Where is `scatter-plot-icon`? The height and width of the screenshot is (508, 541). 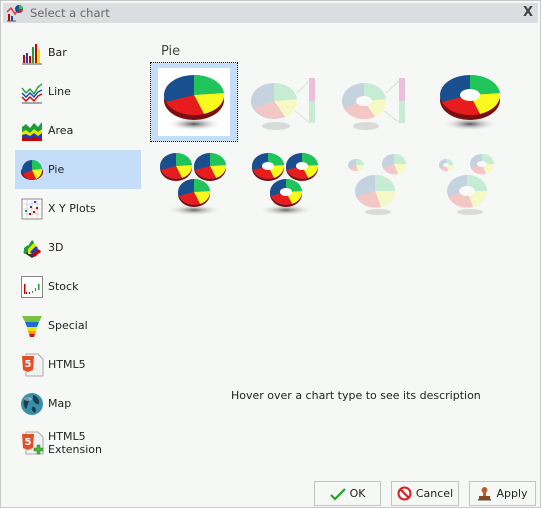
scatter-plot-icon is located at coordinates (32, 208).